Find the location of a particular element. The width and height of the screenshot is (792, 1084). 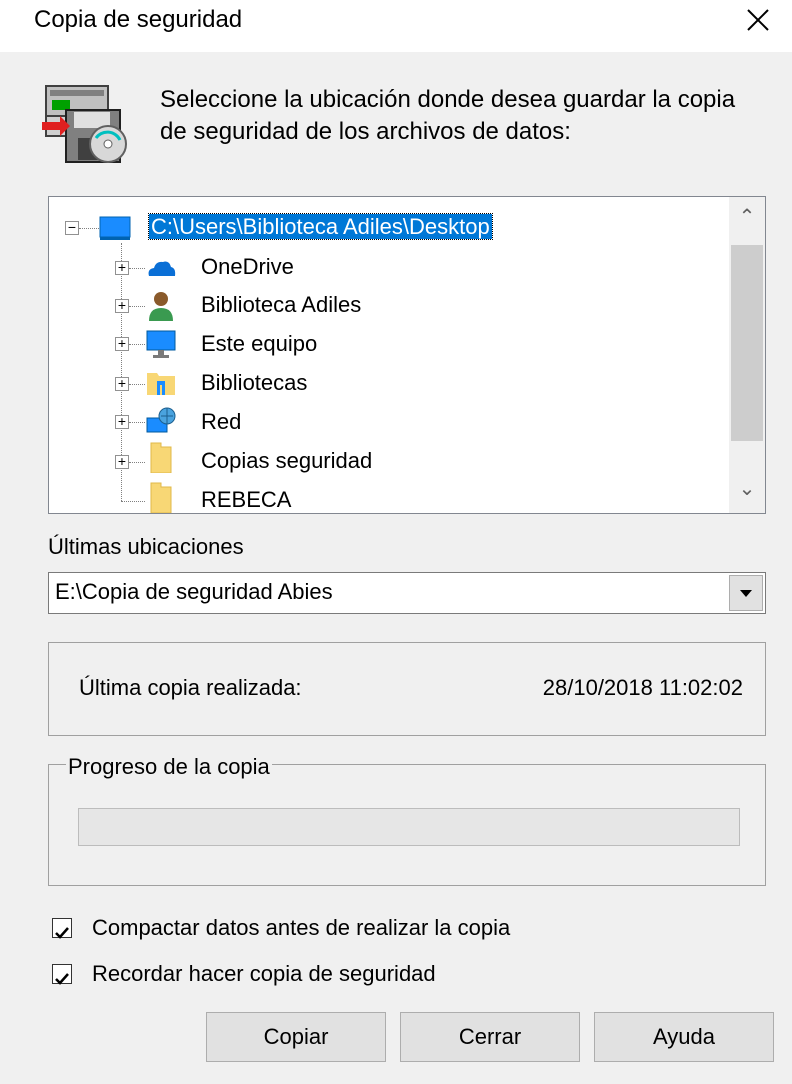

backup-progress-bar is located at coordinates (409, 827).